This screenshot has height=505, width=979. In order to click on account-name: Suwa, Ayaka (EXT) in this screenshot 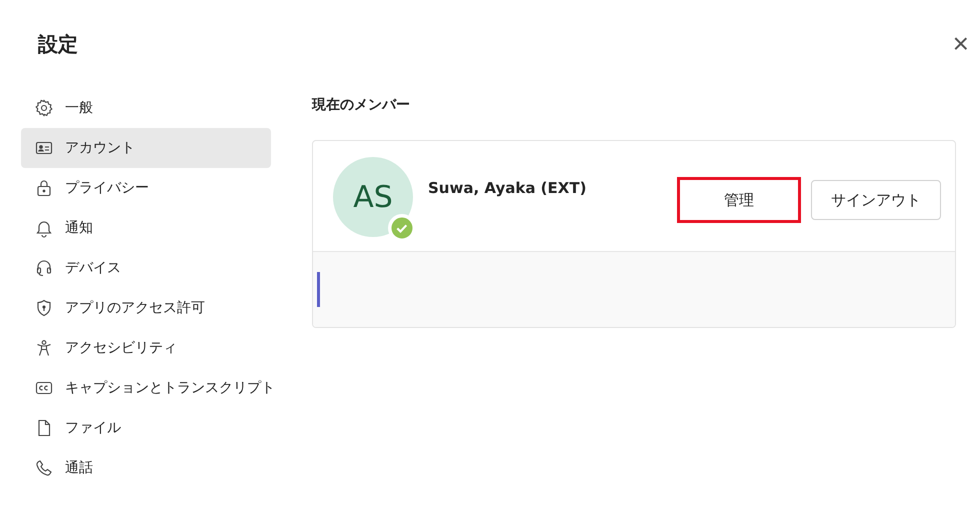, I will do `click(508, 188)`.